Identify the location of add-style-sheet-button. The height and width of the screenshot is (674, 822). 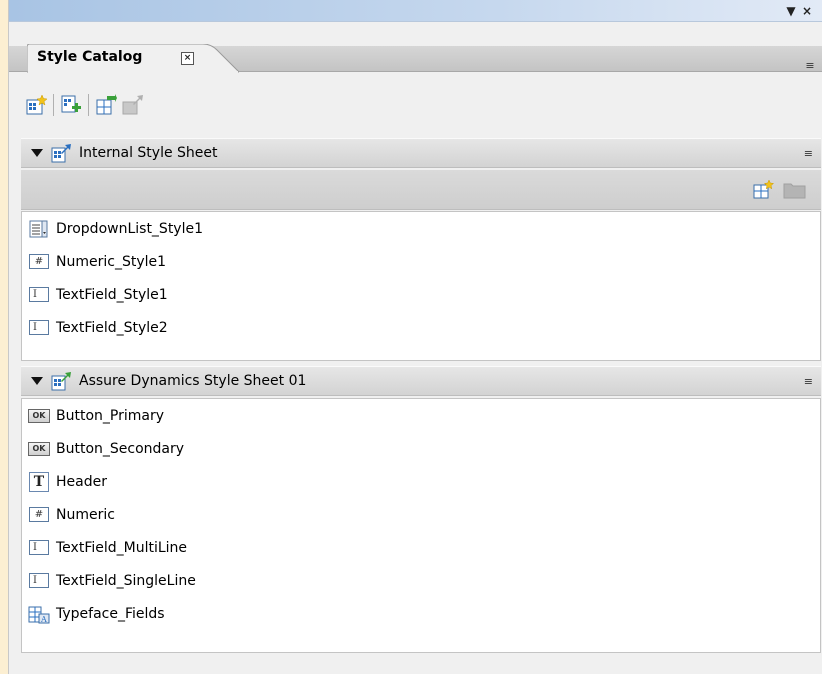
(71, 105).